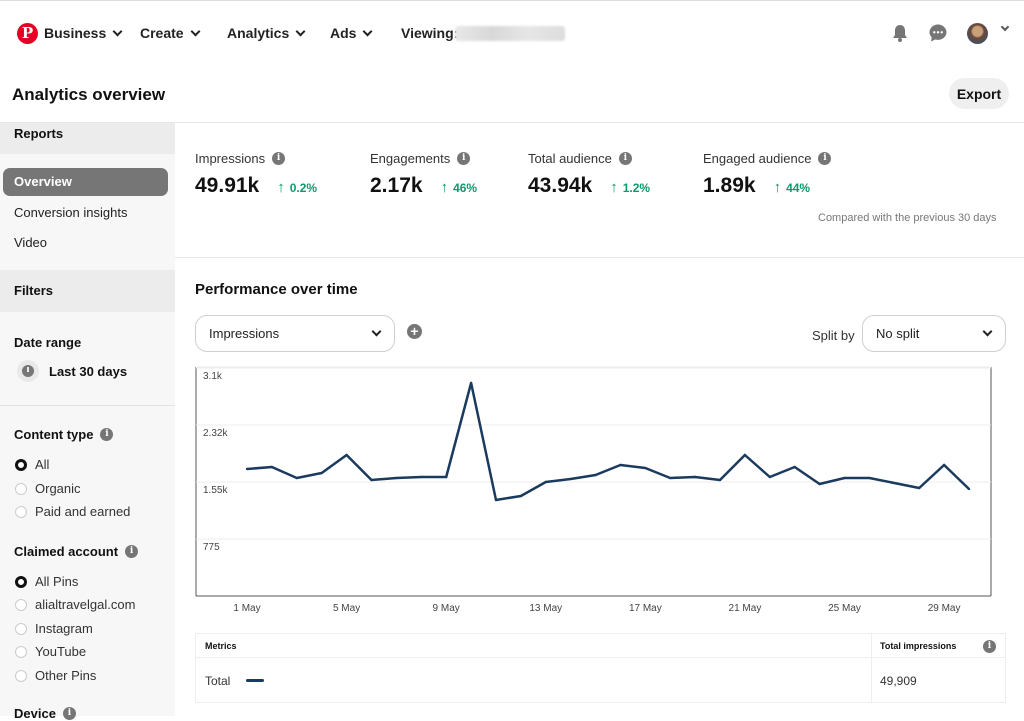 This screenshot has height=721, width=1024. What do you see at coordinates (303, 187) in the screenshot?
I see `metric-change-value: 0.2%` at bounding box center [303, 187].